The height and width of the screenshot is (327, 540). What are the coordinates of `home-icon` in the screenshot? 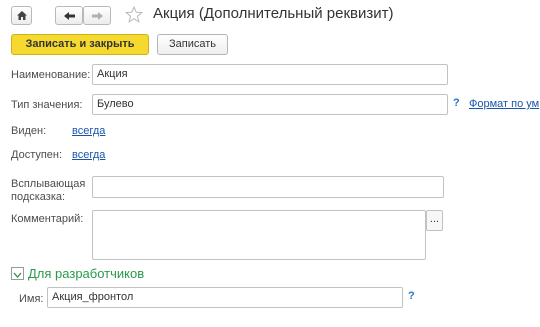 It's located at (22, 17).